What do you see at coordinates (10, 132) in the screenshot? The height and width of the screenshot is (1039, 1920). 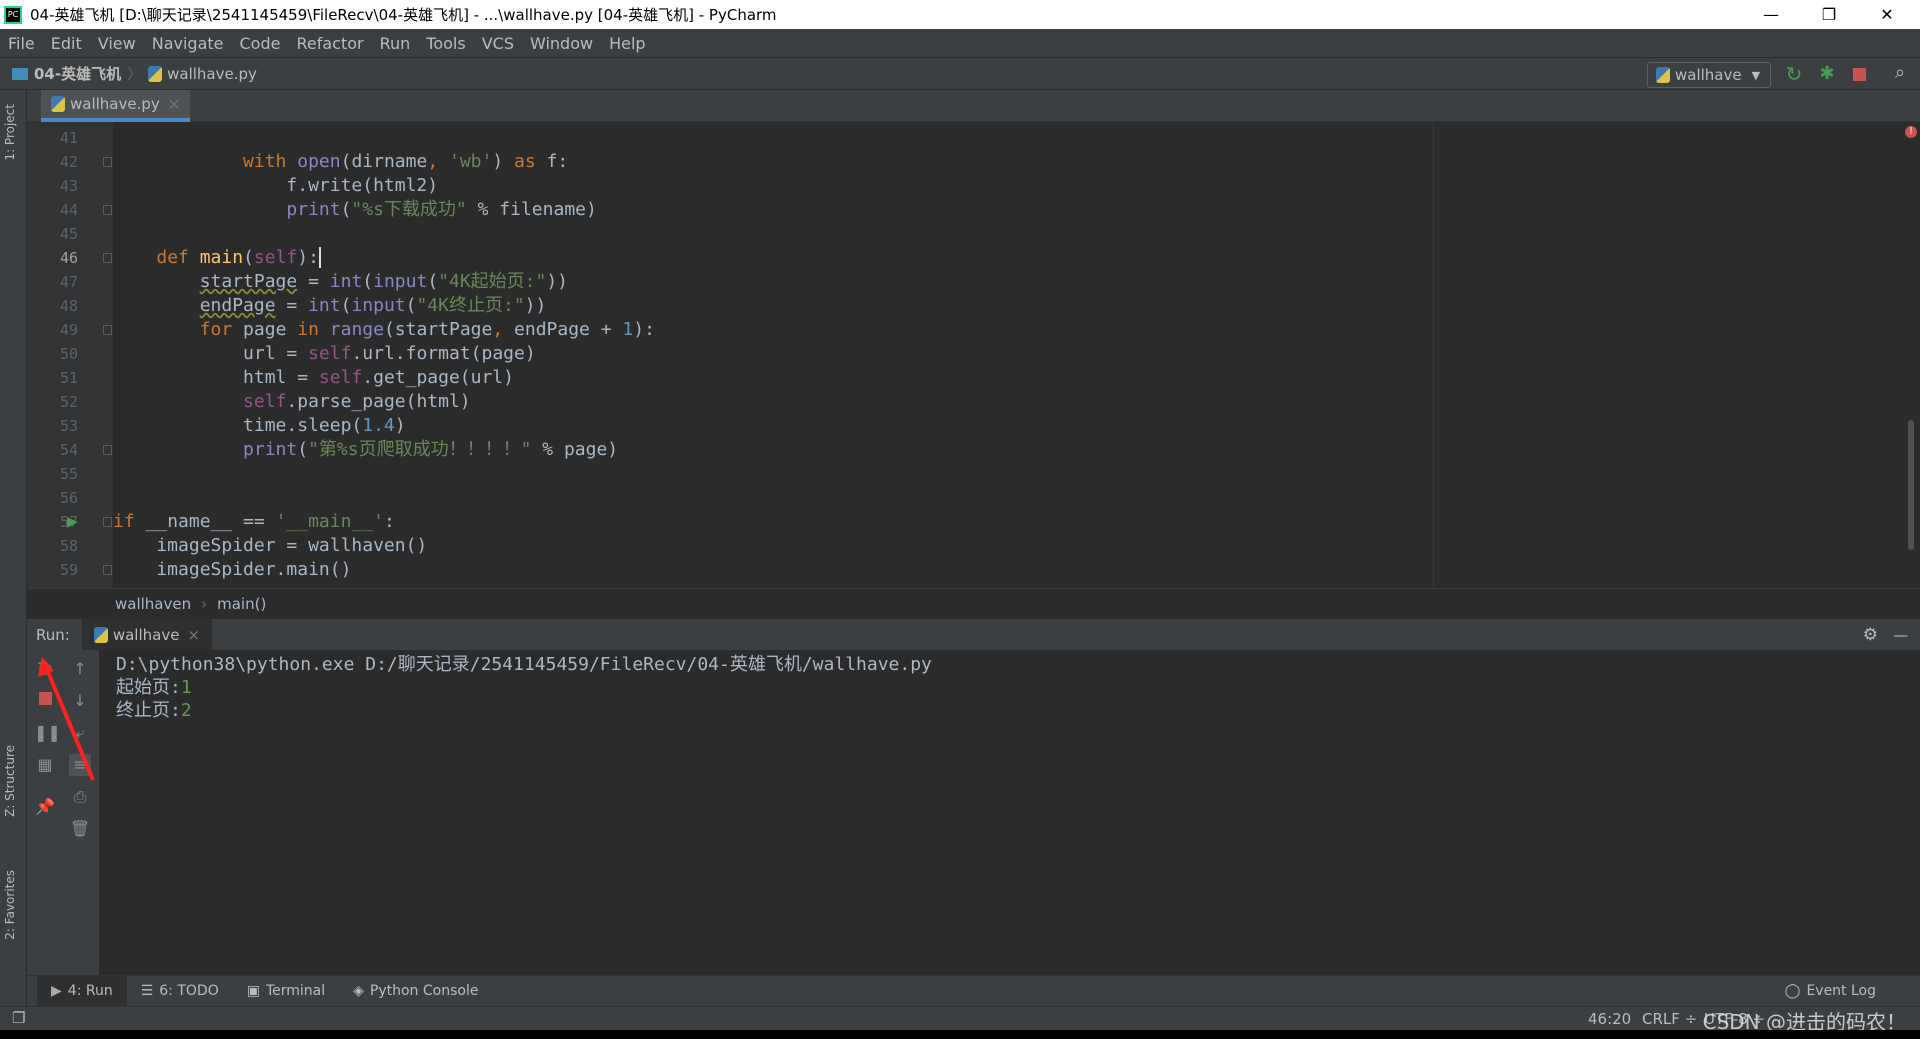 I see `project-tool-tab: 1: Project` at bounding box center [10, 132].